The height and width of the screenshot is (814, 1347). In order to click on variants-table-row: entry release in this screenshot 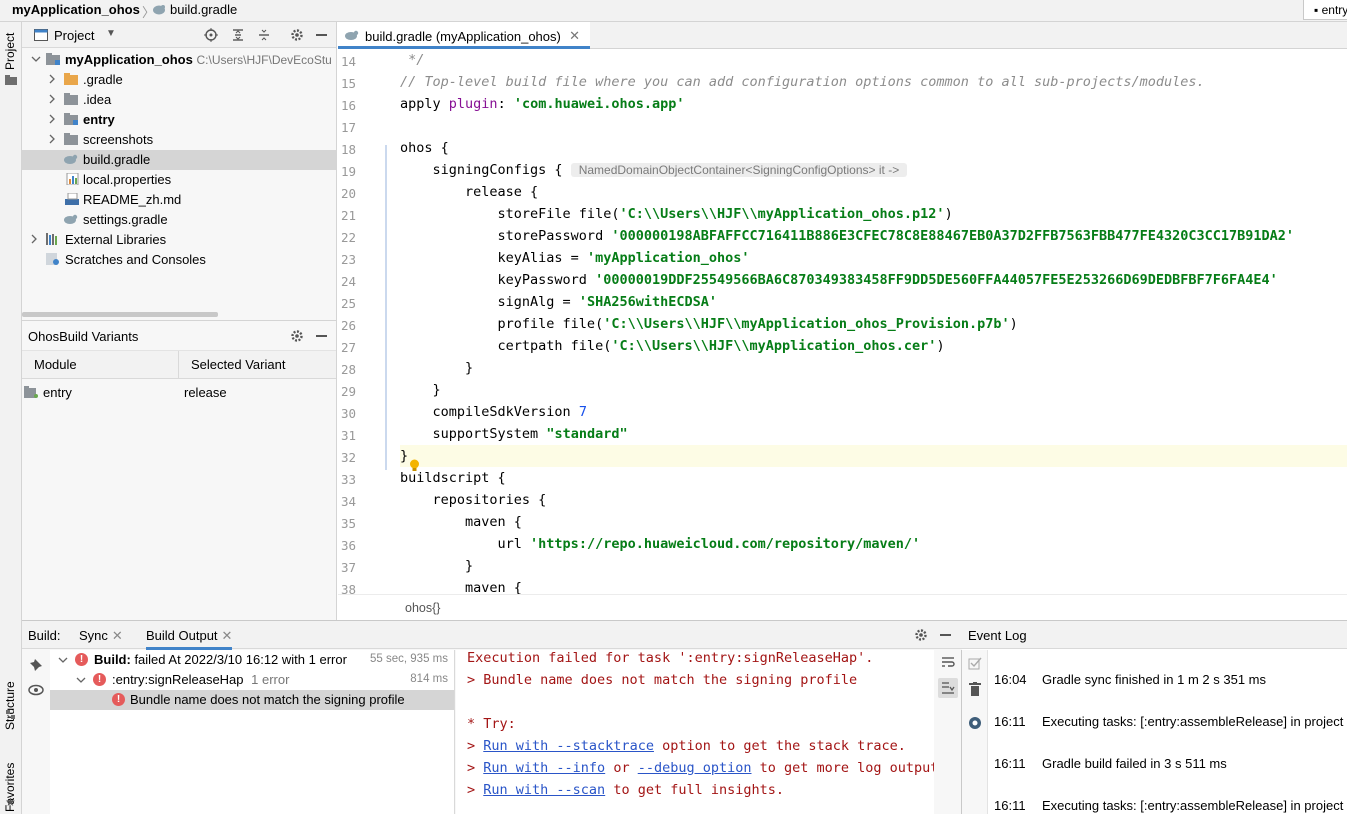, I will do `click(179, 393)`.